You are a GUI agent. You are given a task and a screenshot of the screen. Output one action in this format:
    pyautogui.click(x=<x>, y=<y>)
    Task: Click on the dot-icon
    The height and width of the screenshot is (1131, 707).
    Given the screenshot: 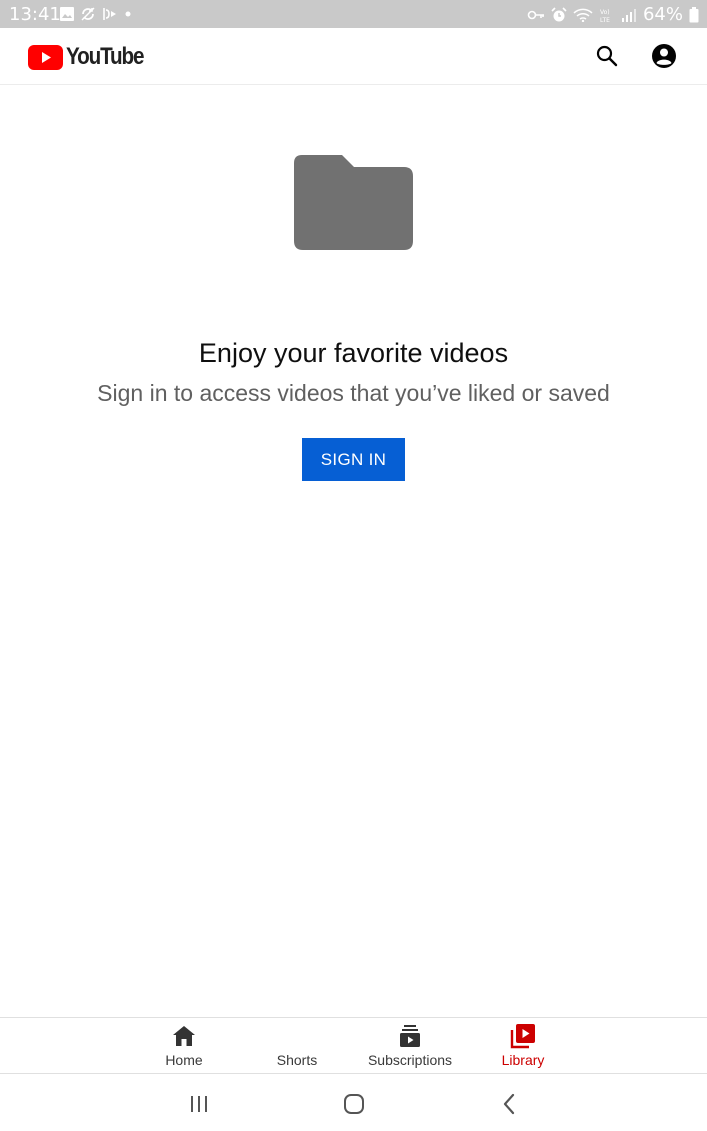 What is the action you would take?
    pyautogui.click(x=128, y=14)
    